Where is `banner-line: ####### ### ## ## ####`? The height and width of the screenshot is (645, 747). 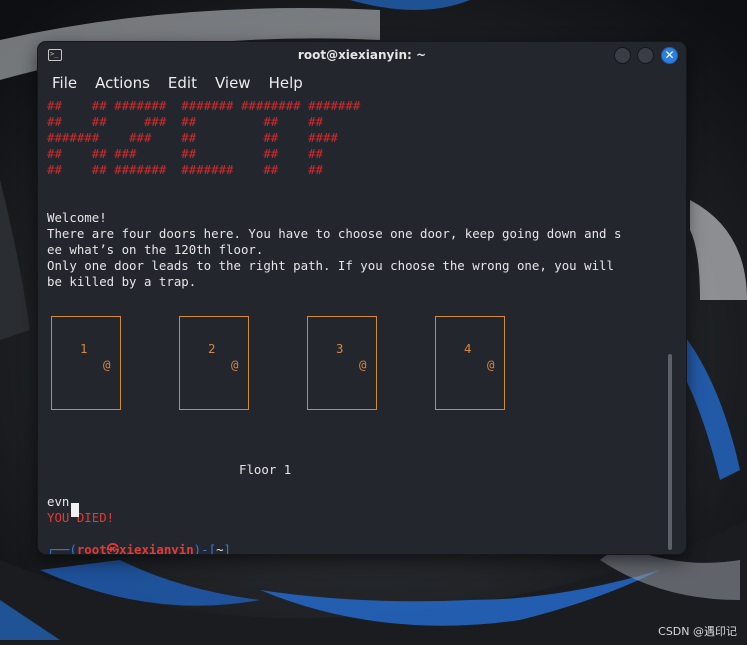
banner-line: ####### ### ## ## #### is located at coordinates (192, 137).